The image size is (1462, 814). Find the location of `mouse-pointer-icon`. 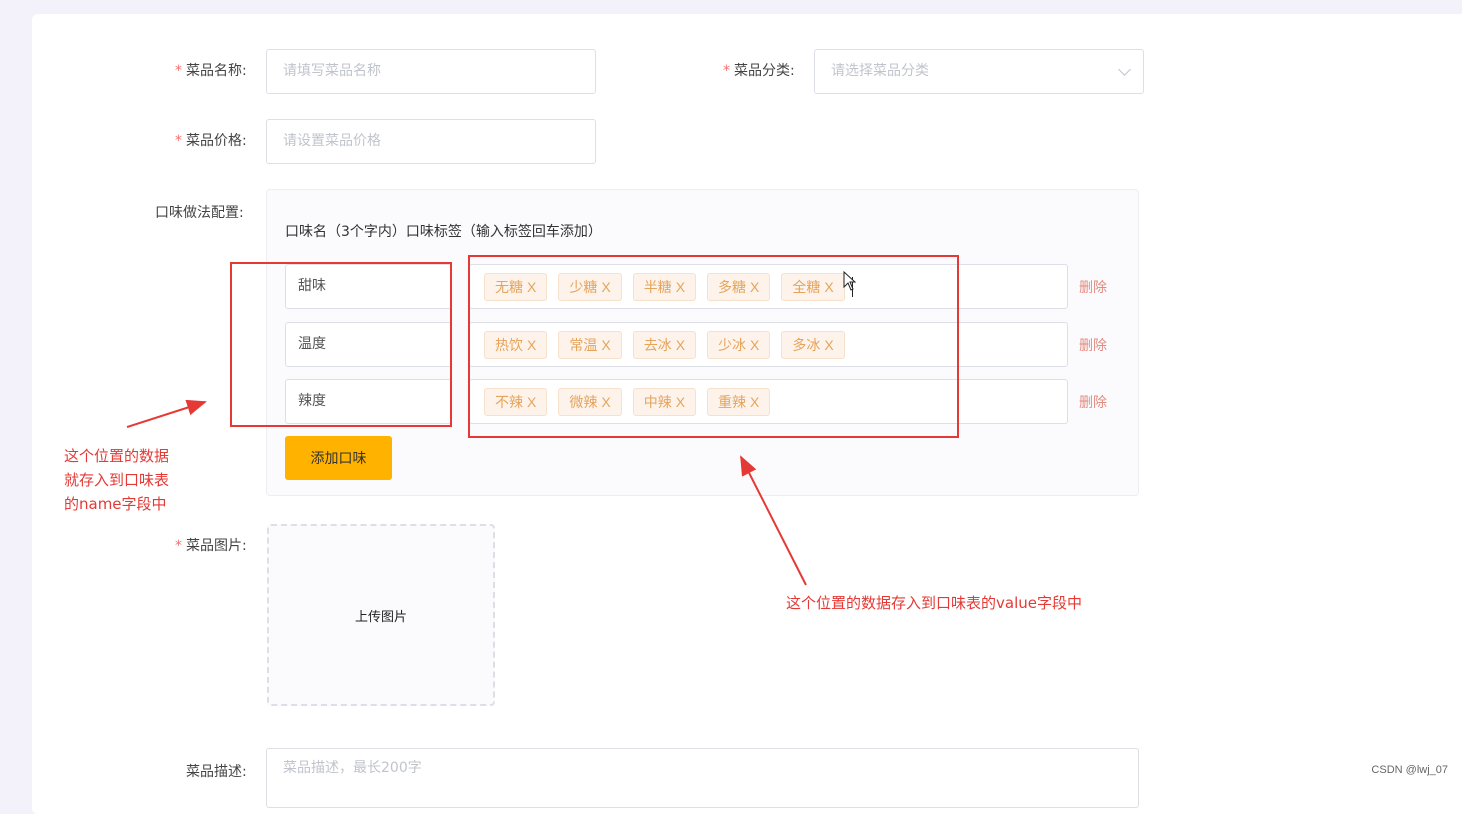

mouse-pointer-icon is located at coordinates (850, 281).